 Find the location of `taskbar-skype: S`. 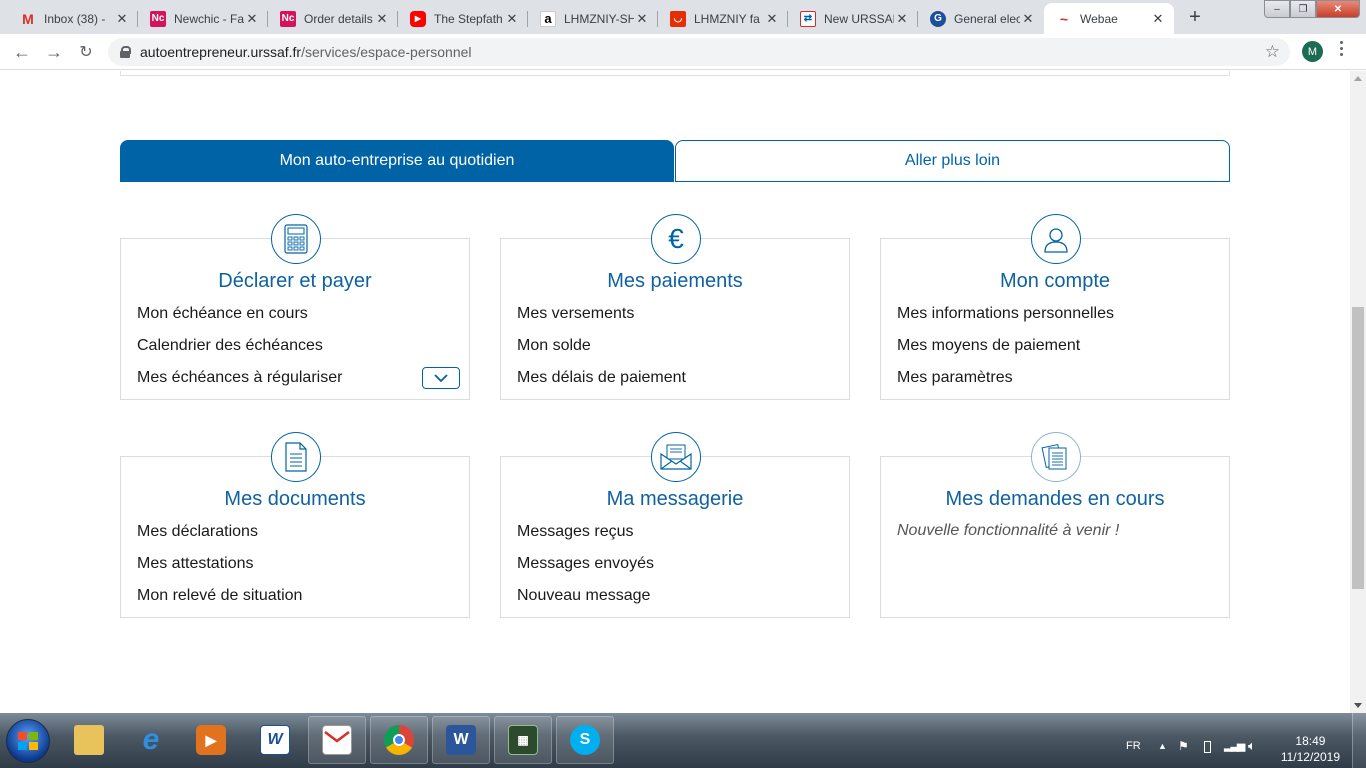

taskbar-skype: S is located at coordinates (585, 740).